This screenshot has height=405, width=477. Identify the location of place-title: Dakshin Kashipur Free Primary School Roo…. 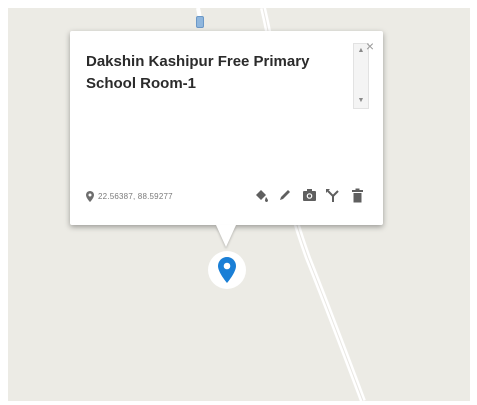
(198, 72).